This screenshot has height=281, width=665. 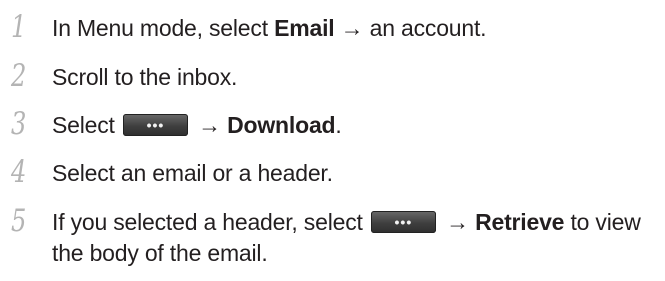 What do you see at coordinates (145, 77) in the screenshot?
I see `step-text: Scroll to the inbox.` at bounding box center [145, 77].